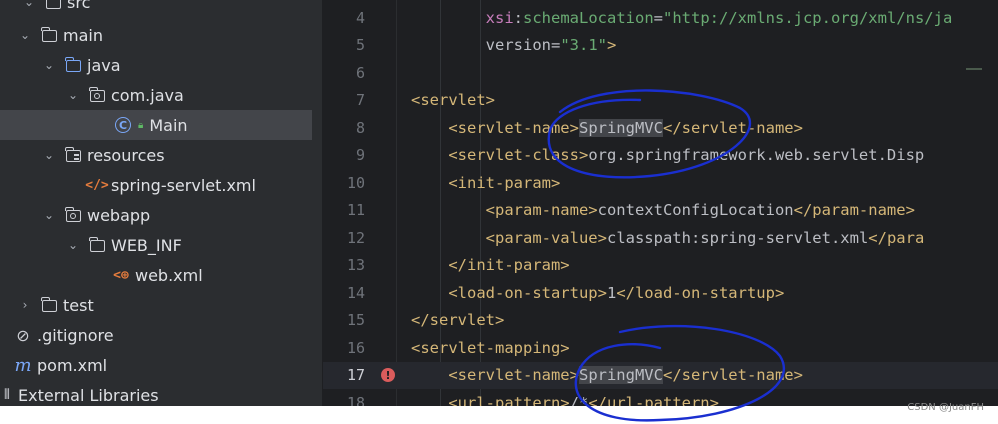 Image resolution: width=998 pixels, height=424 pixels. What do you see at coordinates (165, 35) in the screenshot?
I see `tree-item-main: ⌄ main` at bounding box center [165, 35].